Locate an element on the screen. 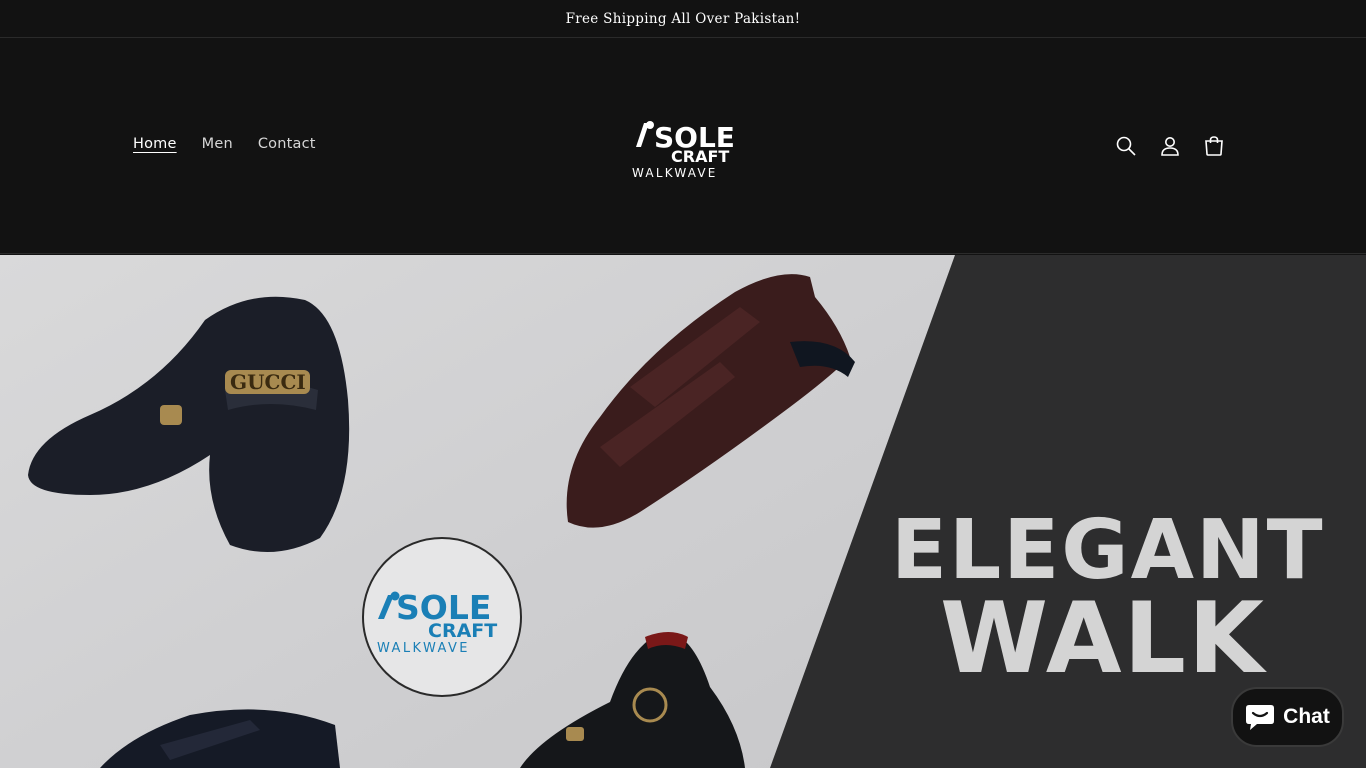 Image resolution: width=1366 pixels, height=768 pixels. loafer-emblem-text: GUCCI is located at coordinates (268, 382).